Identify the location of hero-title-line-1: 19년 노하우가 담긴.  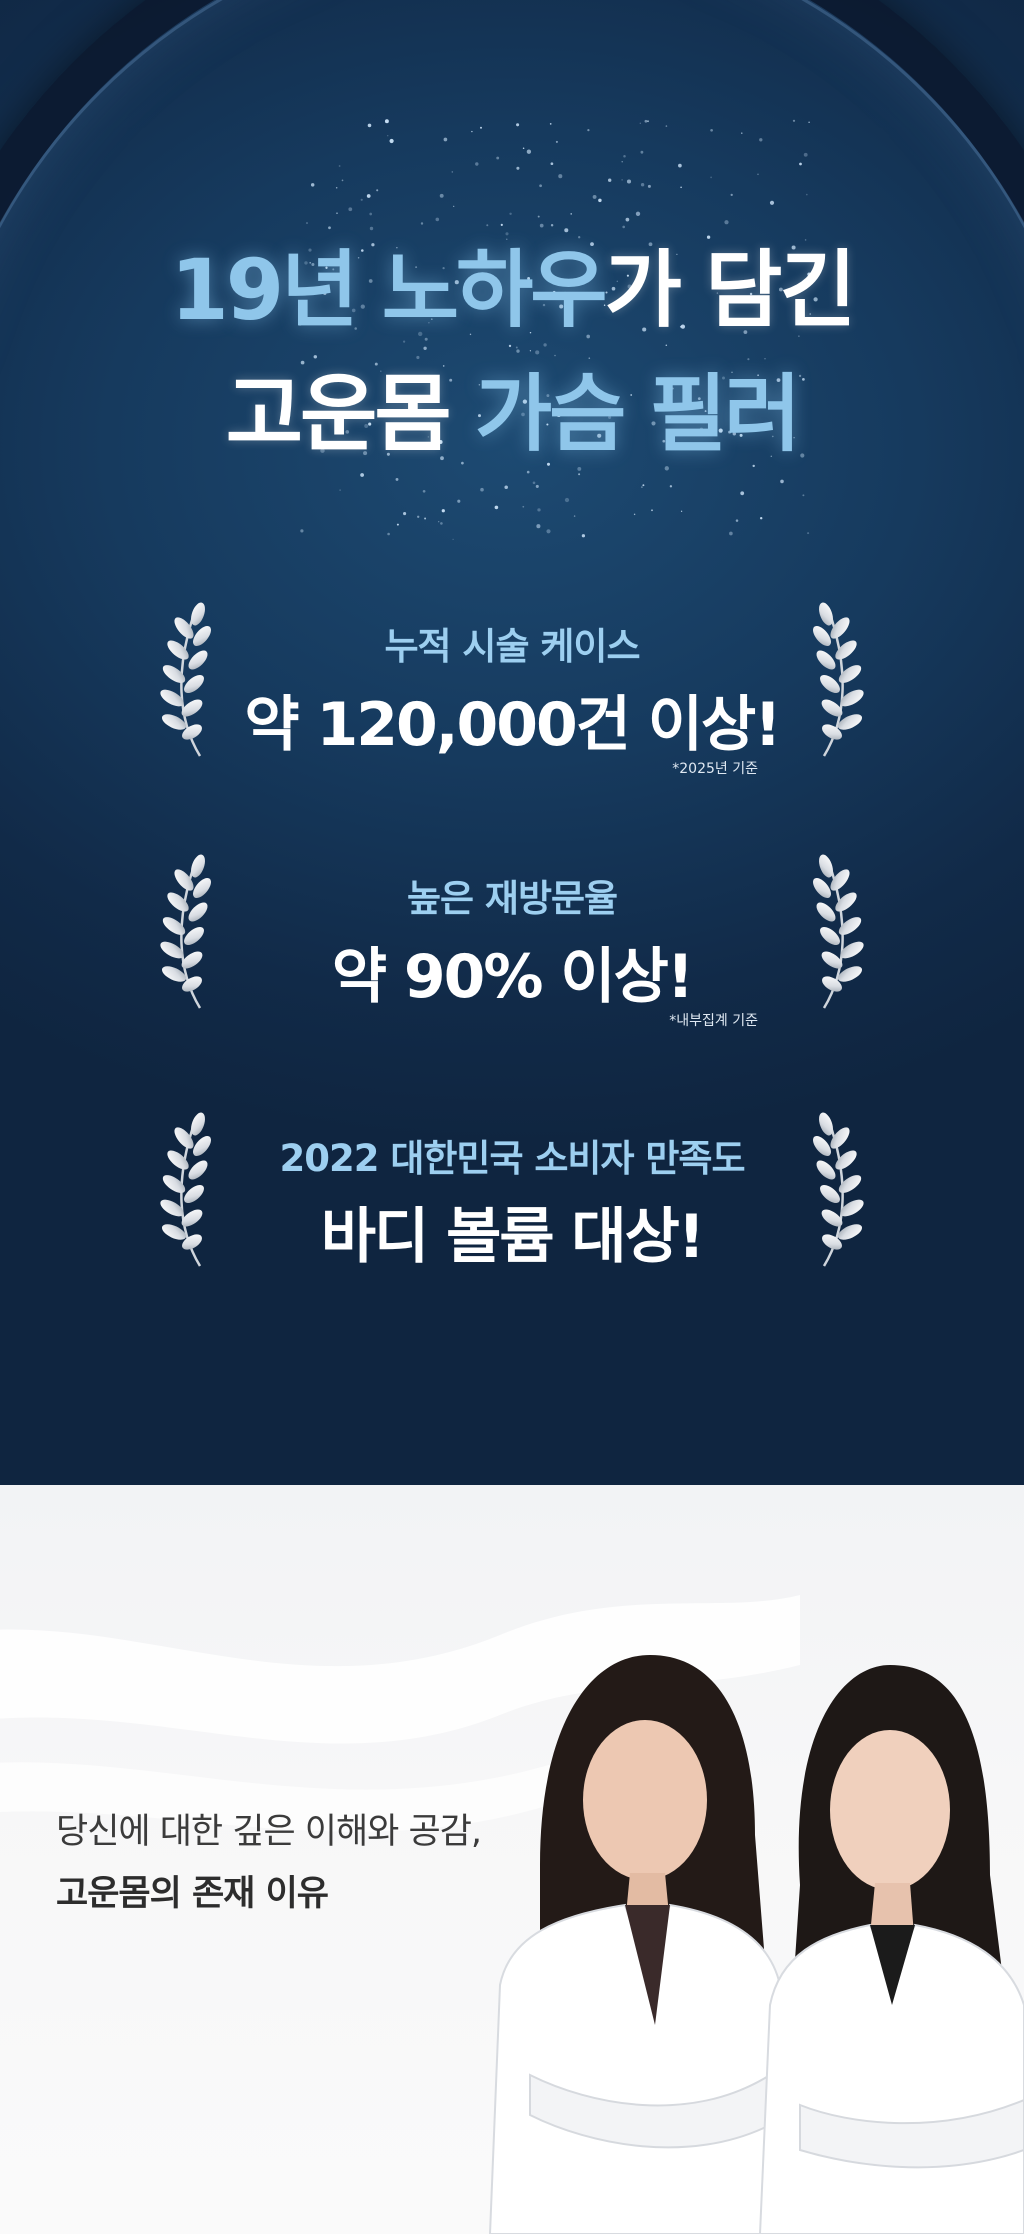
(512, 290).